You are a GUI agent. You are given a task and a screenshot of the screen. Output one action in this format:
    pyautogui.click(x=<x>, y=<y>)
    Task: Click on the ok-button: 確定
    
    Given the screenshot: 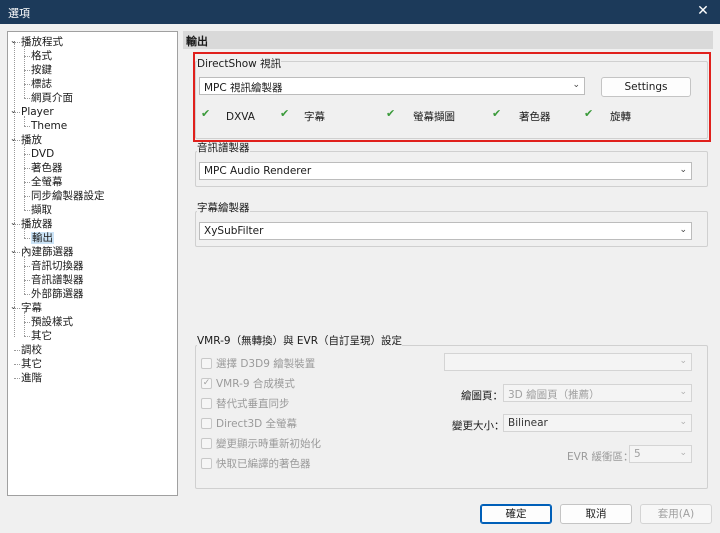 What is the action you would take?
    pyautogui.click(x=516, y=514)
    